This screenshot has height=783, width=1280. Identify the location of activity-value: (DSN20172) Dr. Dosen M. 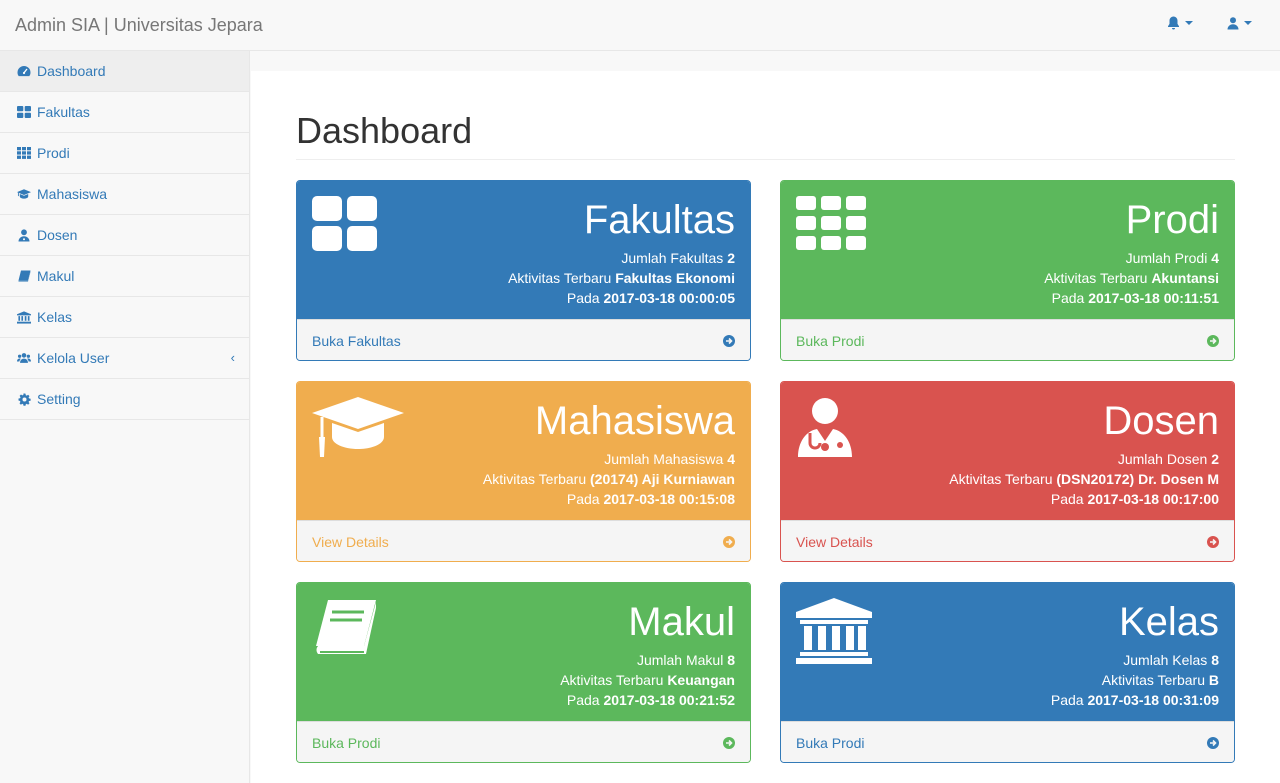
(1137, 479).